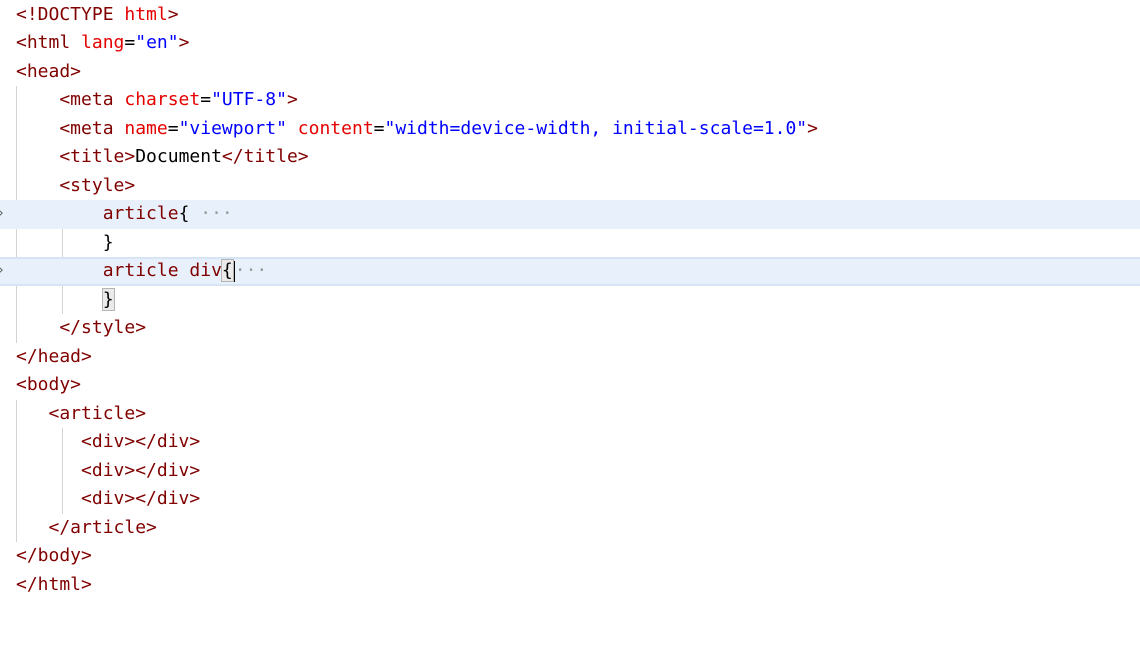  What do you see at coordinates (570, 186) in the screenshot?
I see `code-line: <style>` at bounding box center [570, 186].